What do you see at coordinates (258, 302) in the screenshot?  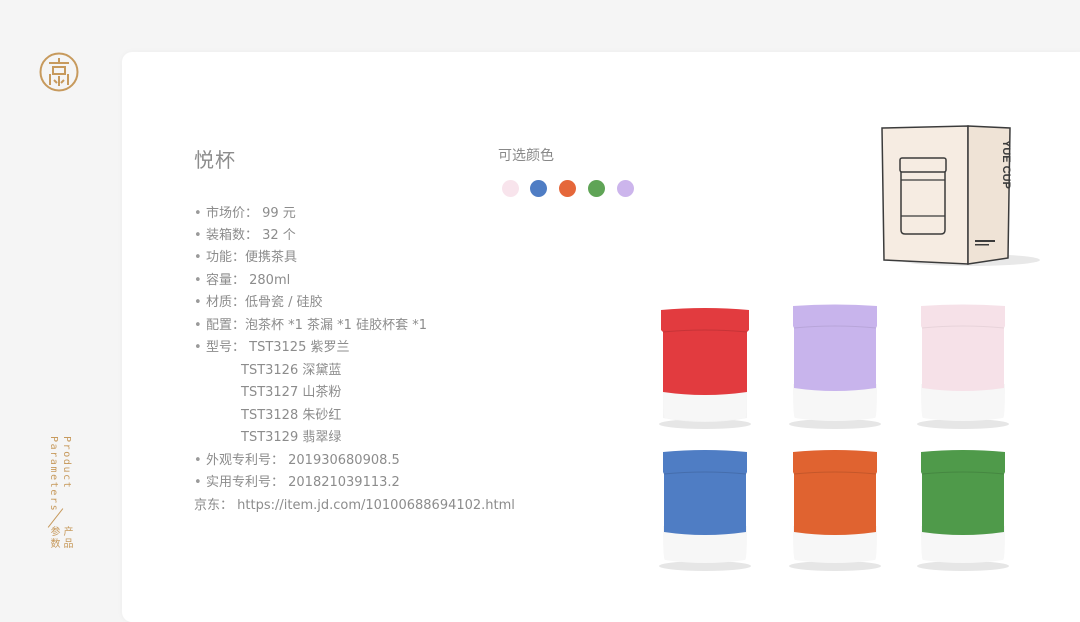 I see `param-material: • 材质：低骨瓷 / 硅胶` at bounding box center [258, 302].